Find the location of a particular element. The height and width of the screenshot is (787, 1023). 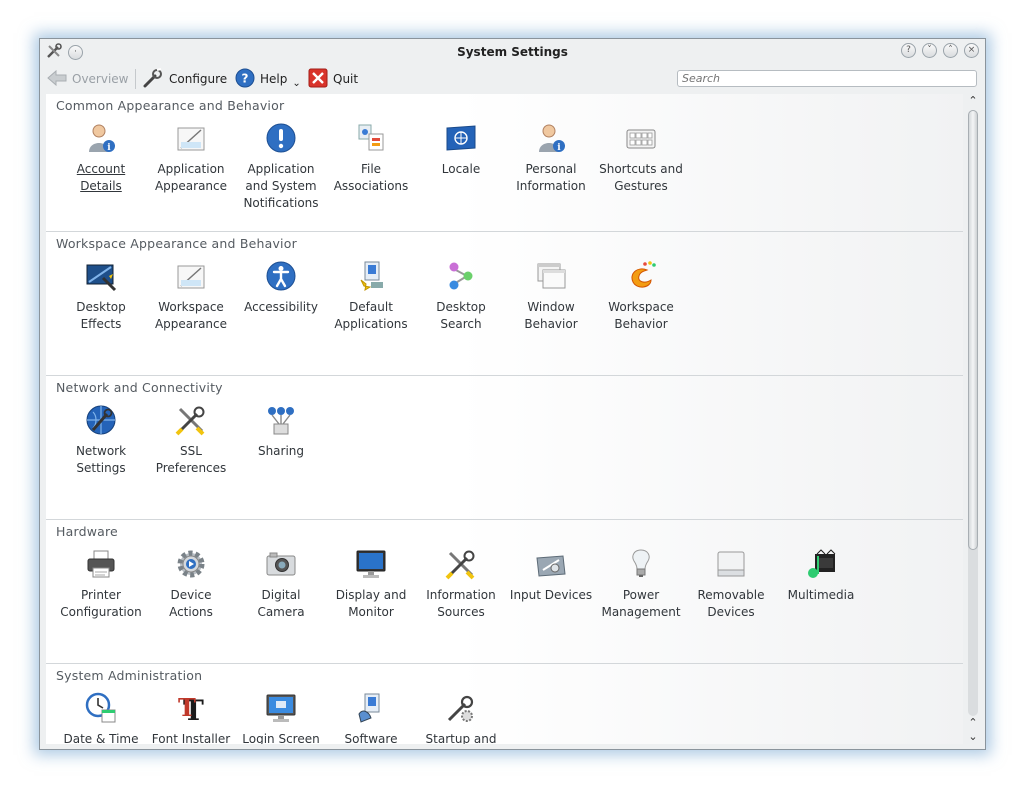

item-account-details: i Account Details is located at coordinates (101, 165).